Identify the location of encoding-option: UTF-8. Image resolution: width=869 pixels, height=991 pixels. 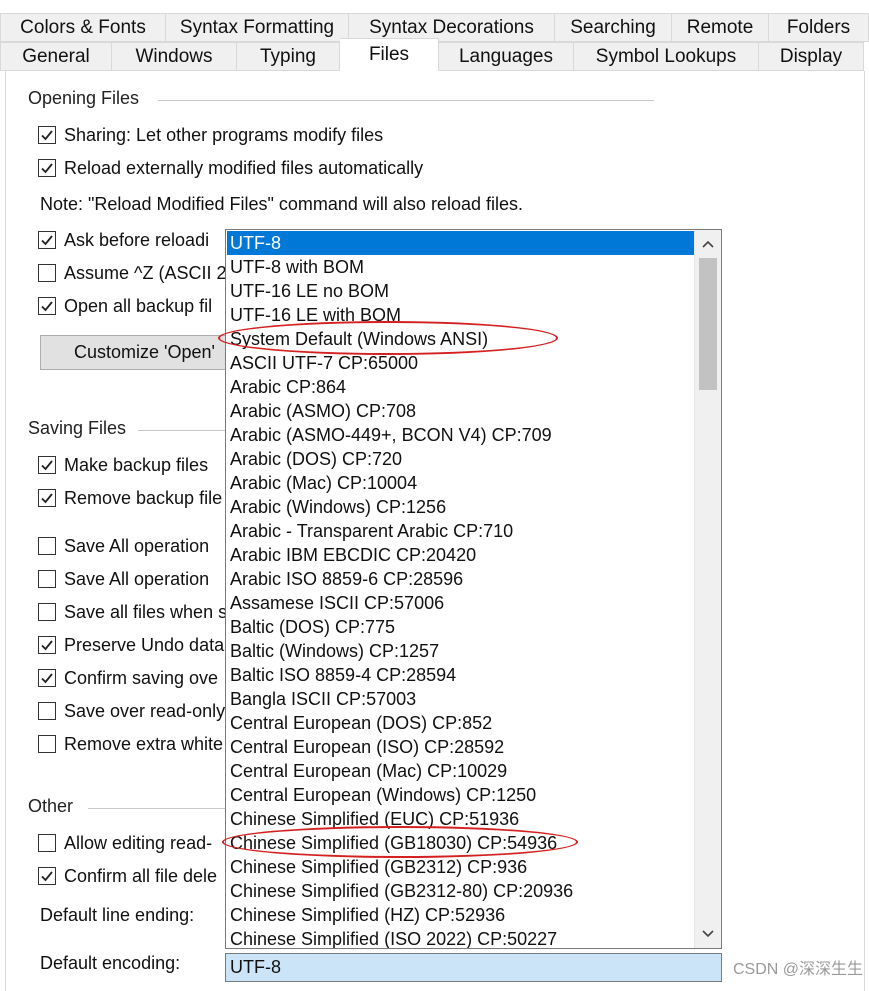
(460, 243).